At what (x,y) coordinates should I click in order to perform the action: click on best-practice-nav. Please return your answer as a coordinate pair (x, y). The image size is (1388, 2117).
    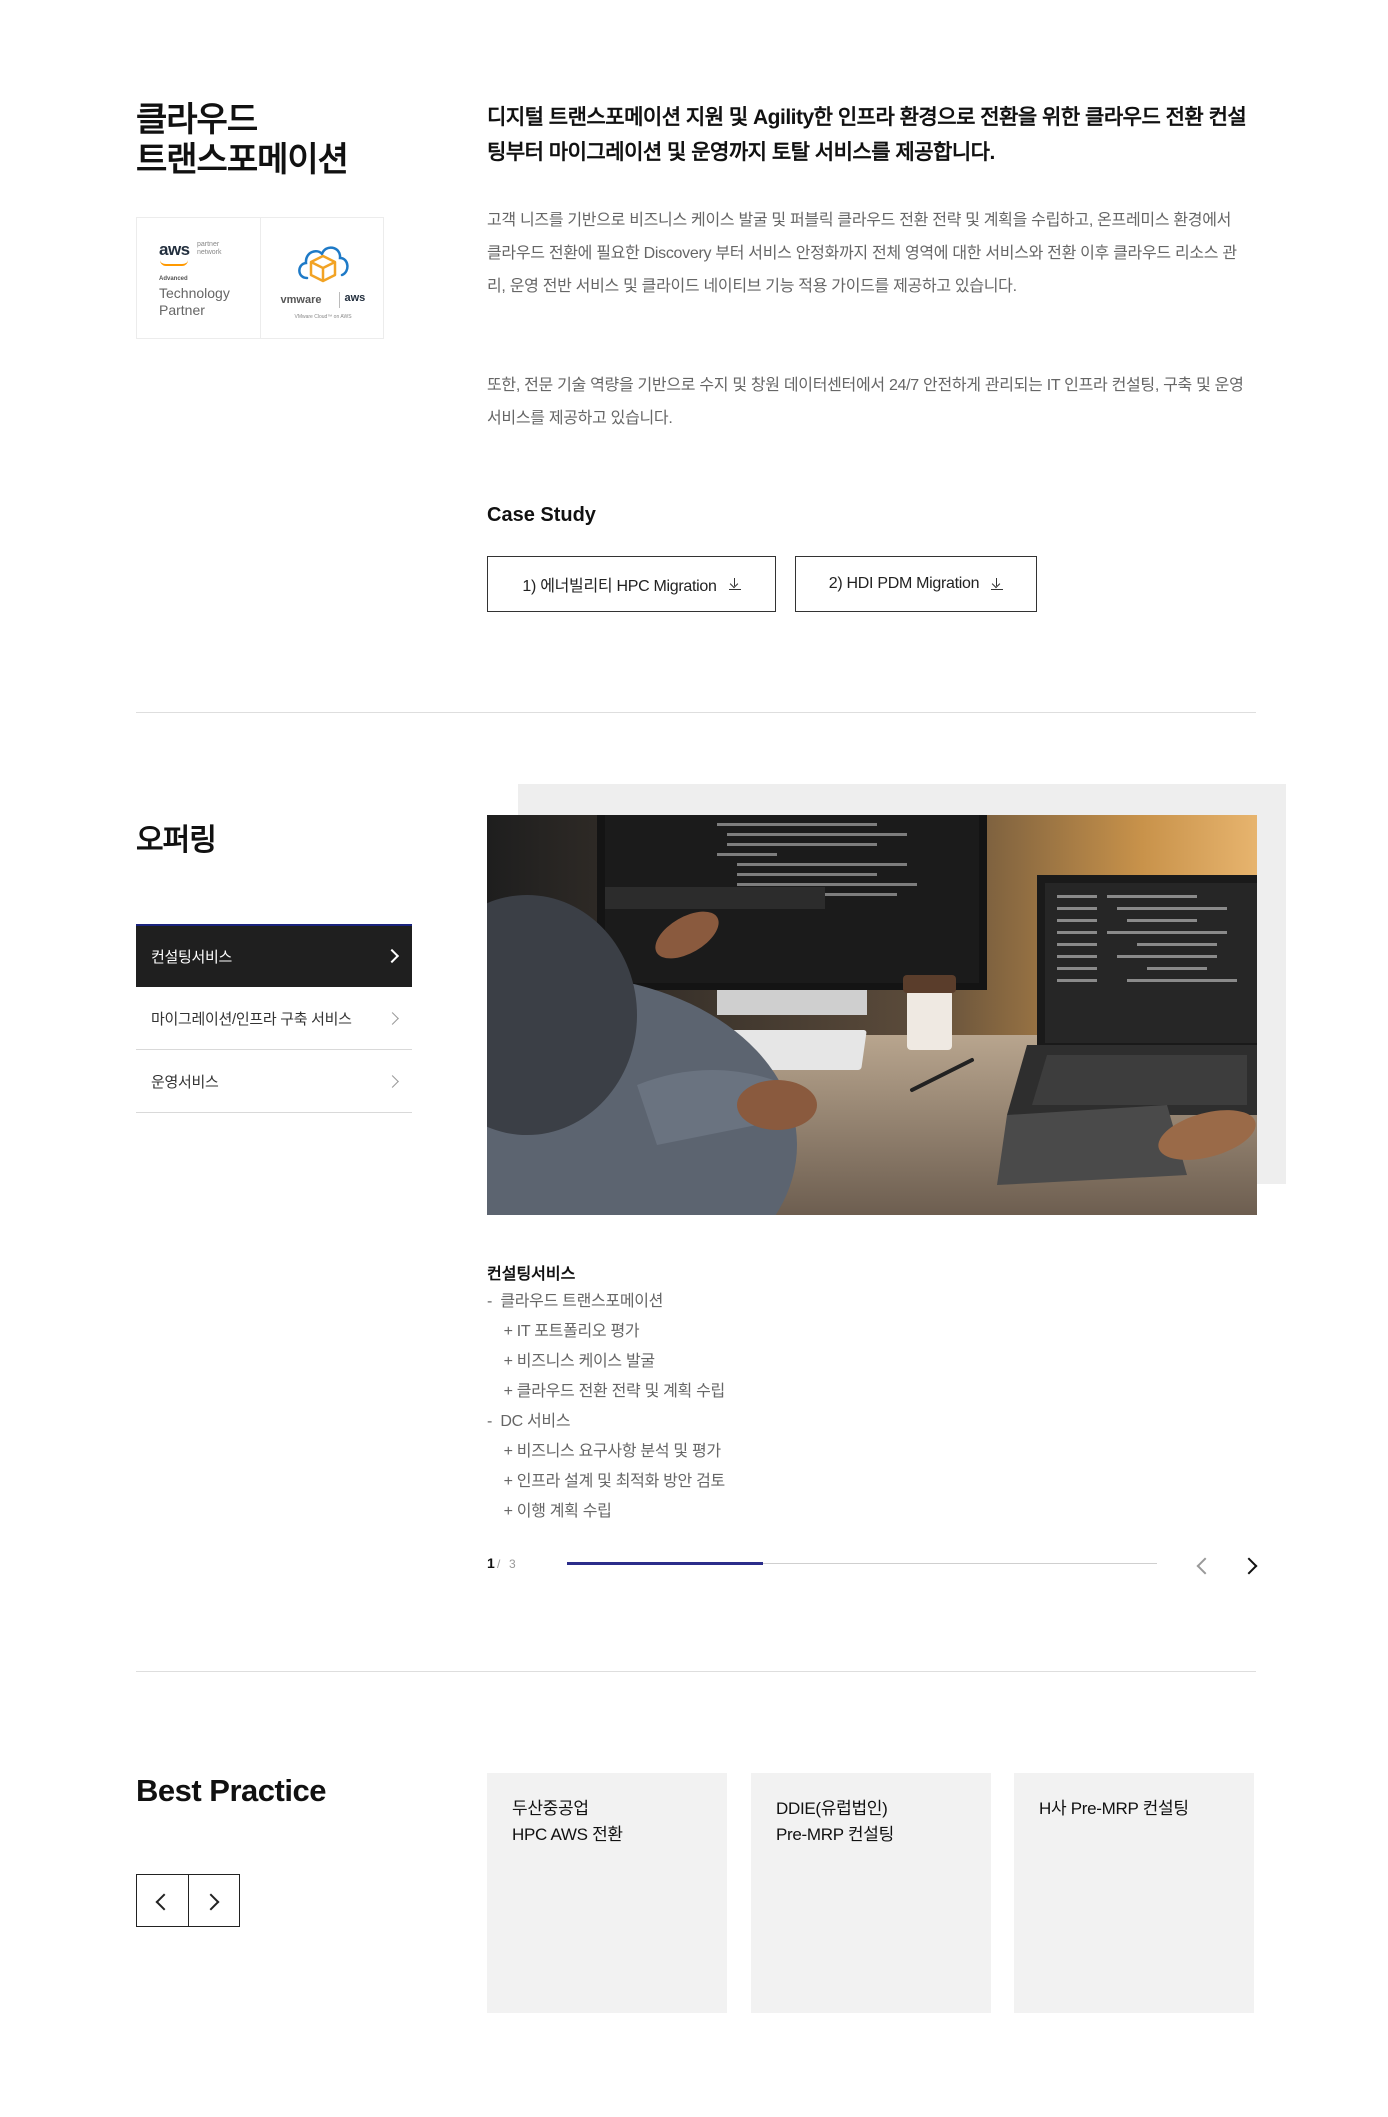
    Looking at the image, I should click on (188, 1900).